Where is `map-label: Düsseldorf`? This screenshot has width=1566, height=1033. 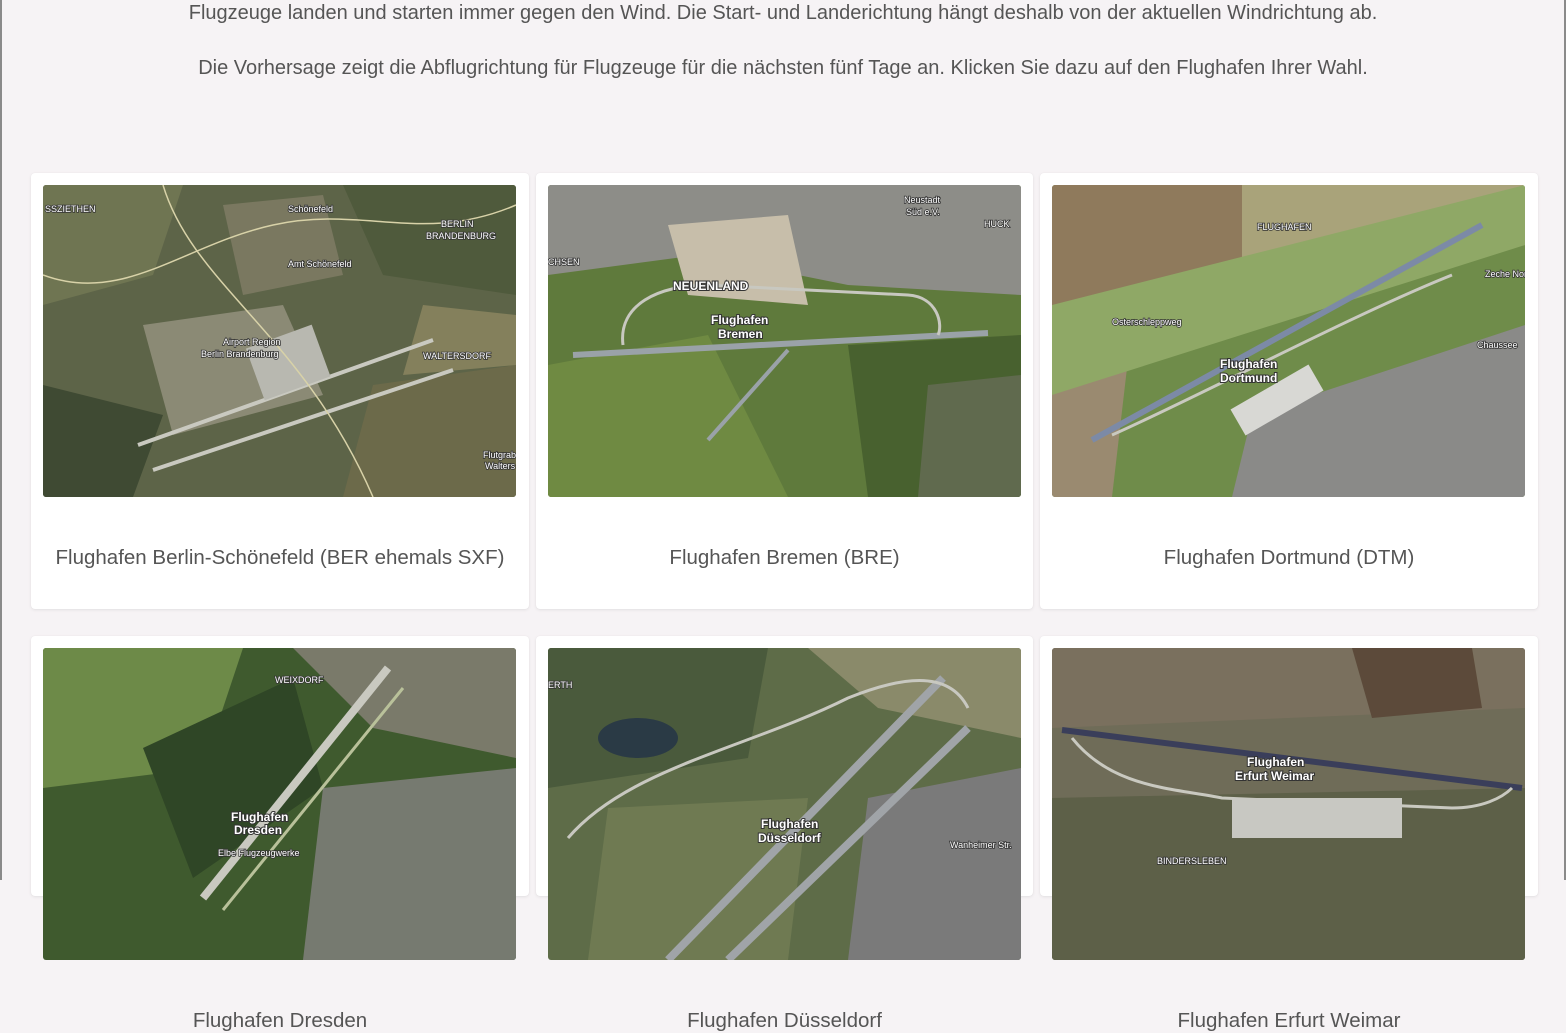 map-label: Düsseldorf is located at coordinates (790, 838).